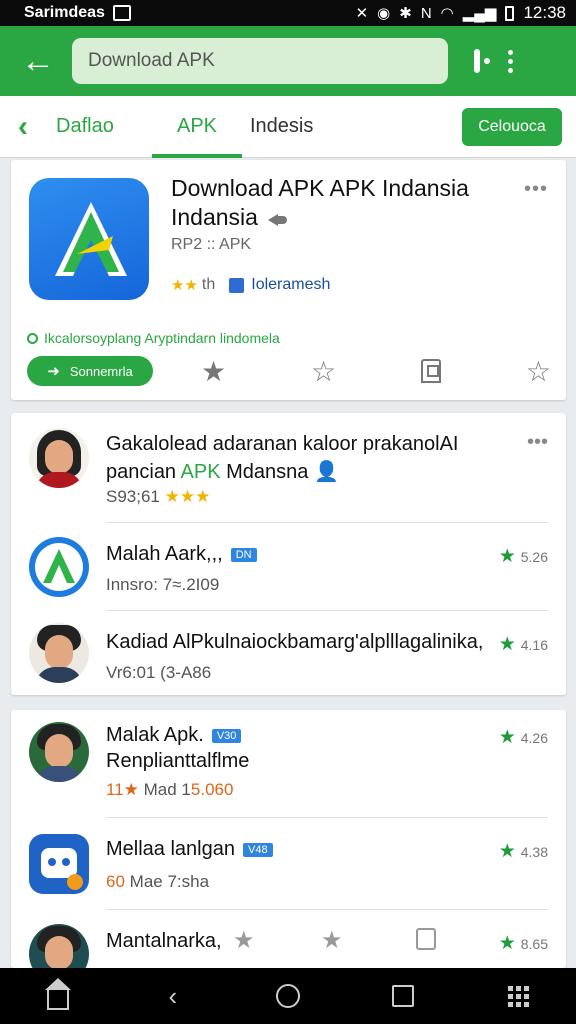  Describe the element at coordinates (197, 127) in the screenshot. I see `tab-apk: APK` at that location.